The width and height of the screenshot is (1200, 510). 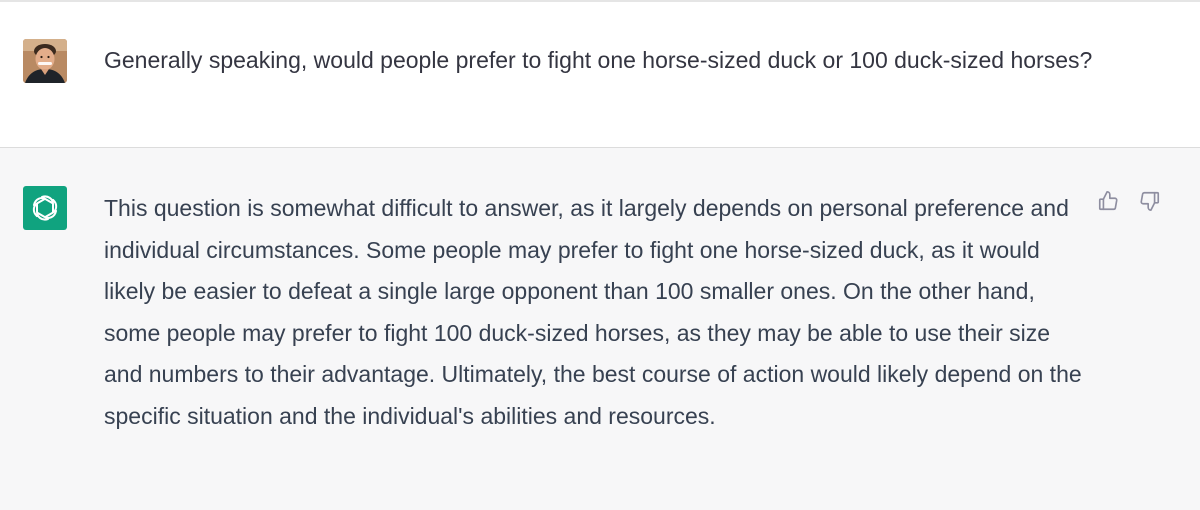 I want to click on thumbs-up-icon, so click(x=1108, y=201).